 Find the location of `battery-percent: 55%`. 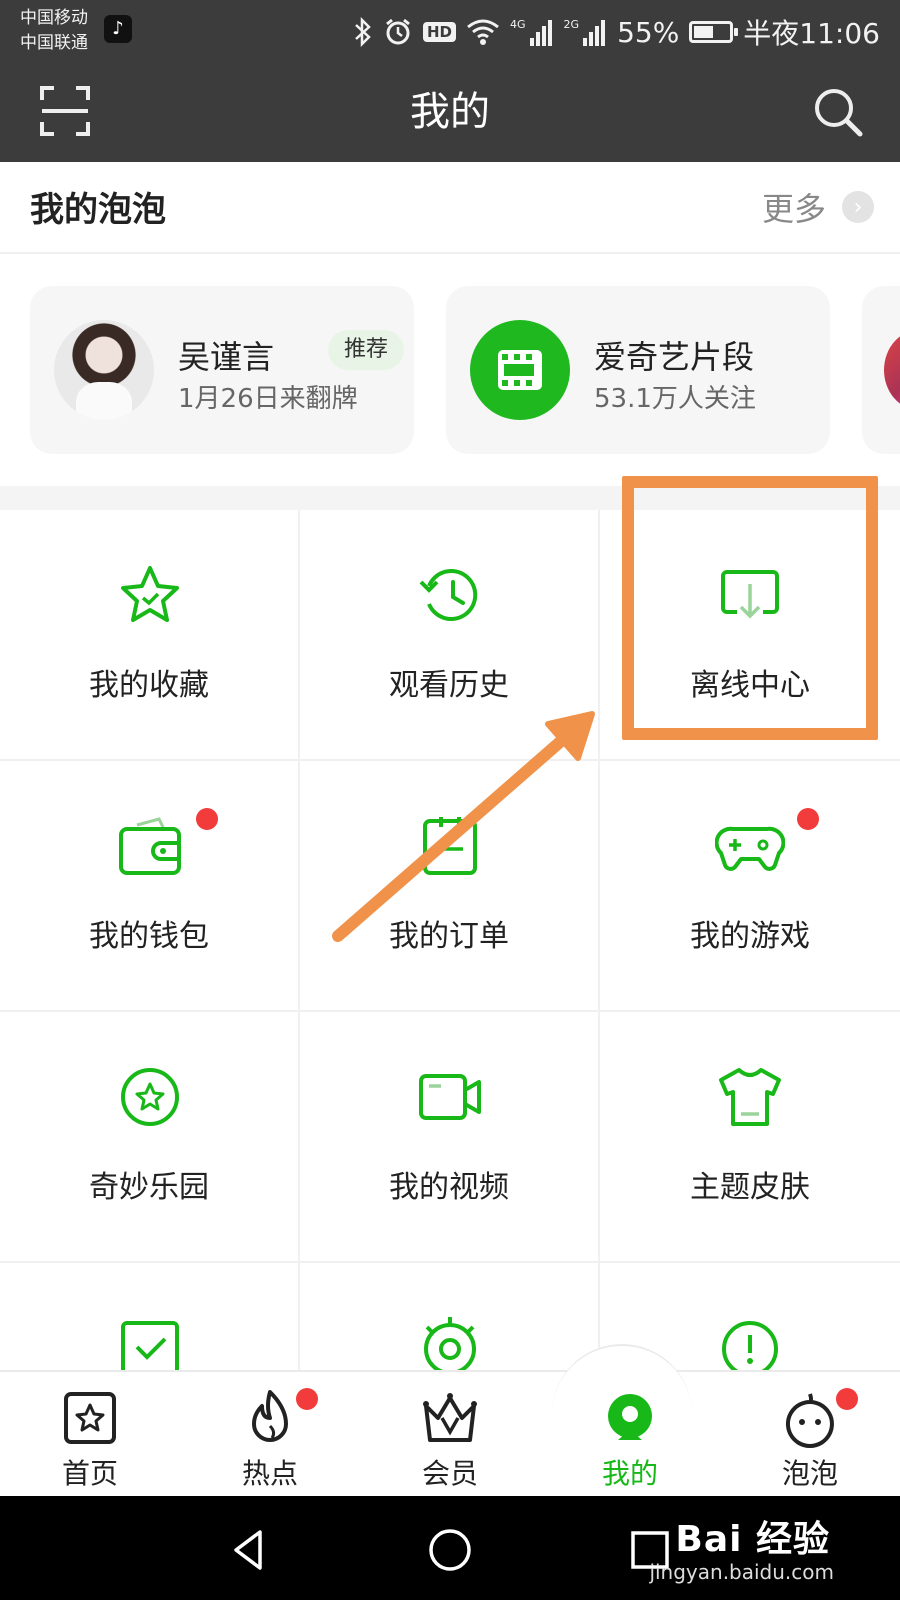

battery-percent: 55% is located at coordinates (648, 32).